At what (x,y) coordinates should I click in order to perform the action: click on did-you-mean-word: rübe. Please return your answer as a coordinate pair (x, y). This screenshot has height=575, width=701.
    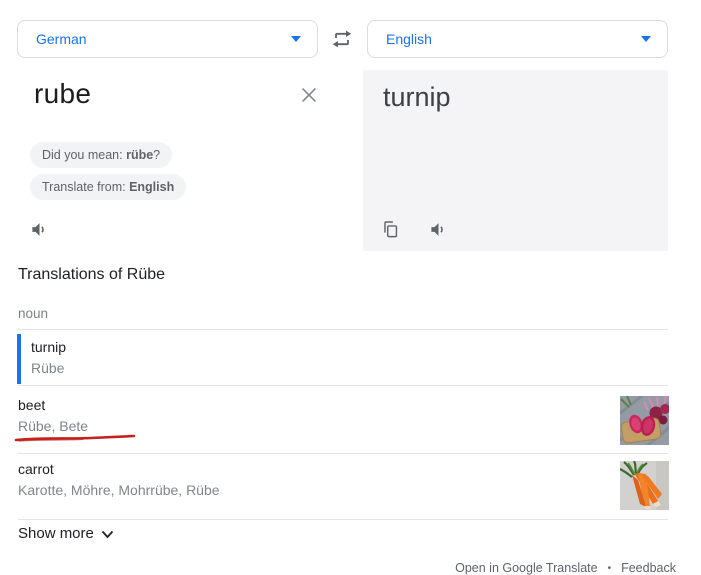
    Looking at the image, I should click on (140, 155).